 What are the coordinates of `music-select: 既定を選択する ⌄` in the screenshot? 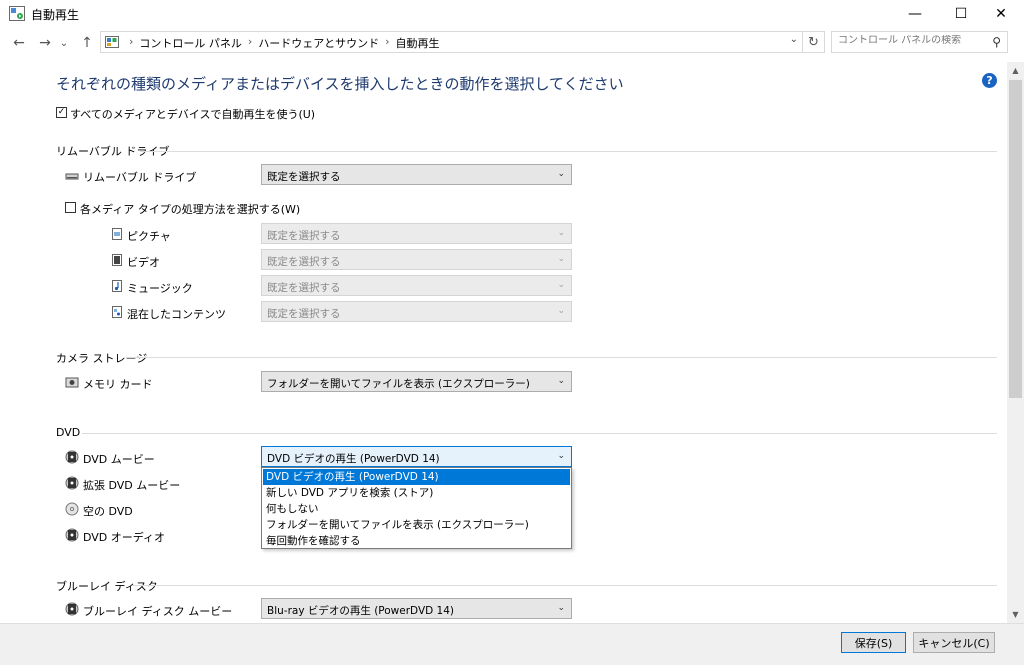 It's located at (416, 285).